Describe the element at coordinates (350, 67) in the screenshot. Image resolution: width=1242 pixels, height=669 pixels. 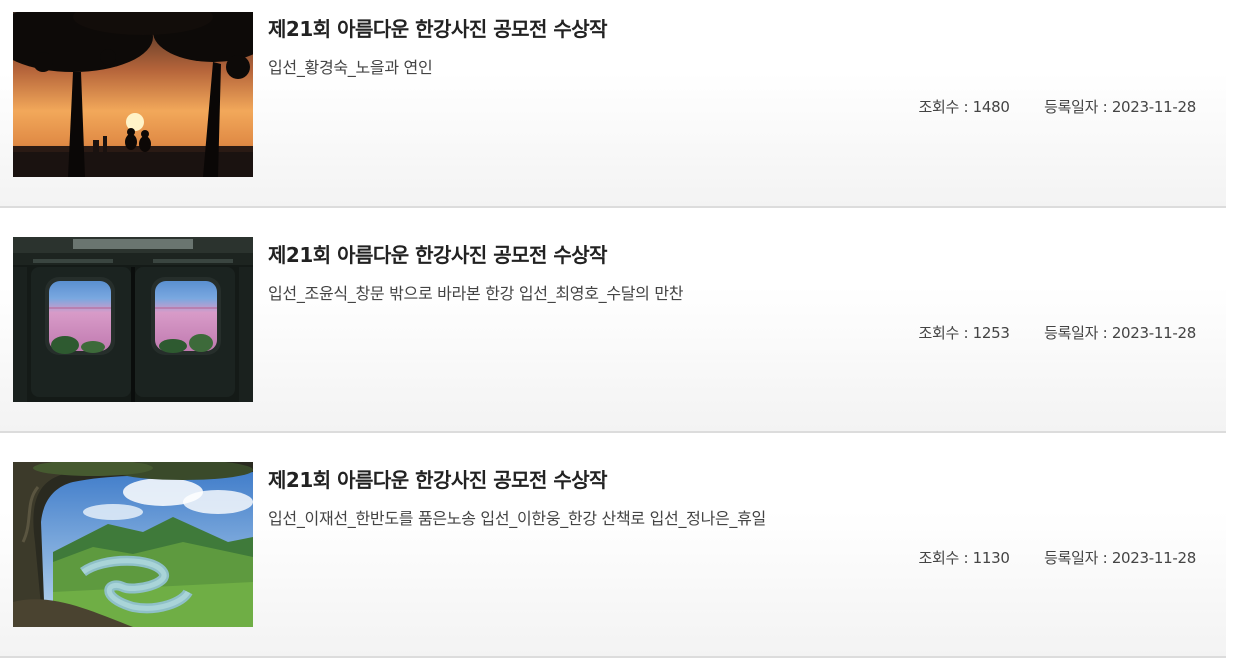
I see `post-subtitle: 입선_황경숙_노을과 연인` at that location.